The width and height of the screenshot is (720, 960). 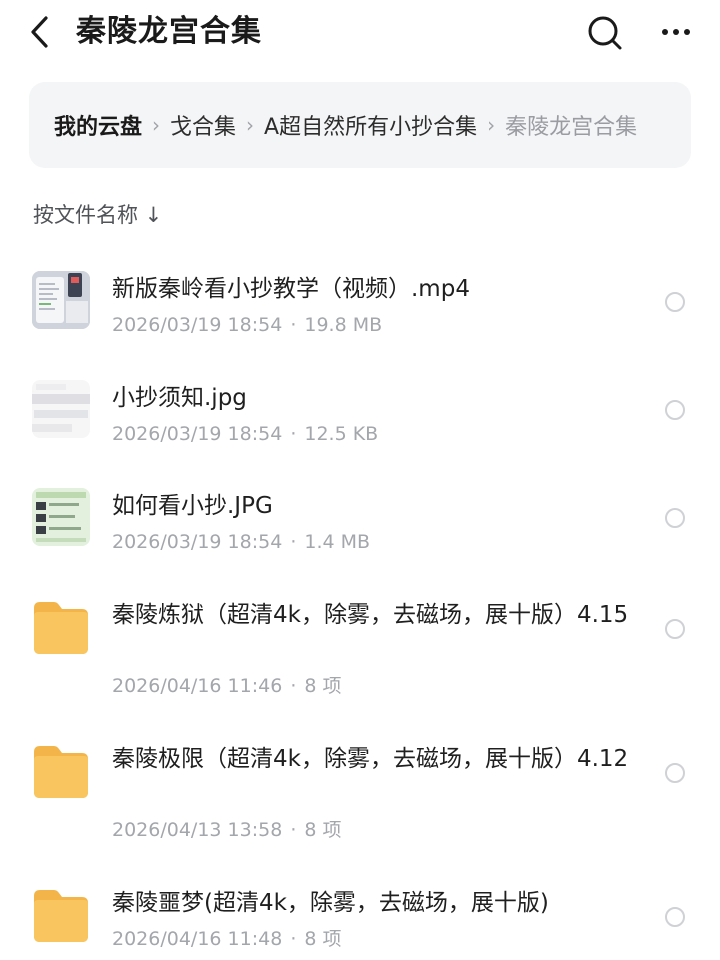 I want to click on back-button, so click(x=42, y=32).